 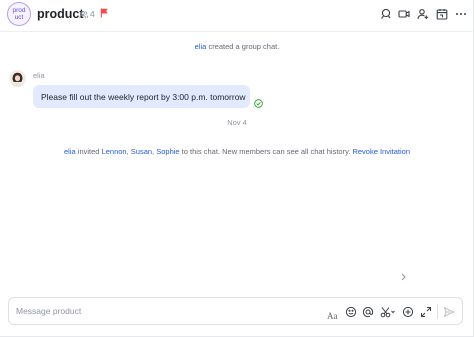 What do you see at coordinates (368, 312) in the screenshot?
I see `mention-icon` at bounding box center [368, 312].